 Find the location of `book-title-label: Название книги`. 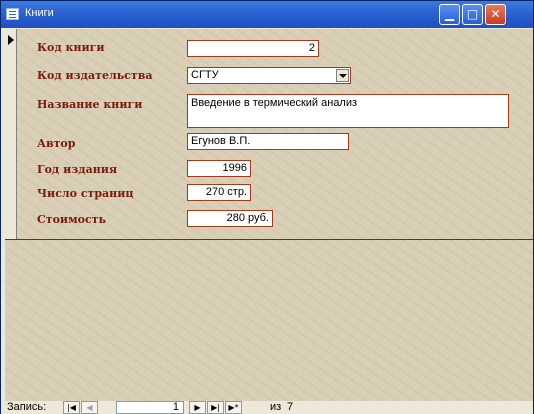

book-title-label: Название книги is located at coordinates (90, 104).